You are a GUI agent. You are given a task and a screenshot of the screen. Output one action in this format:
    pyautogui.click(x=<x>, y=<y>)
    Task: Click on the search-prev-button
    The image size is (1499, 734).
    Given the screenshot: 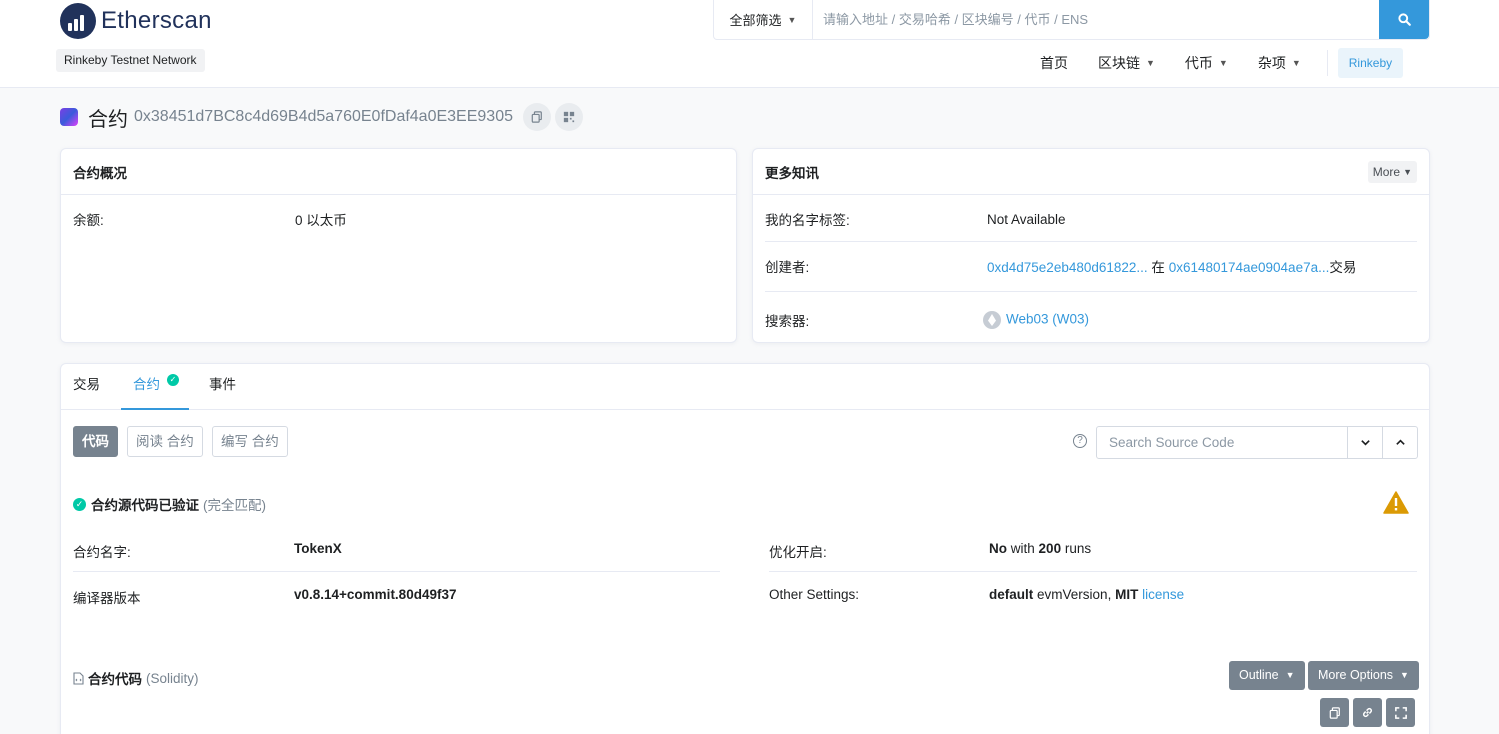 What is the action you would take?
    pyautogui.click(x=1399, y=442)
    